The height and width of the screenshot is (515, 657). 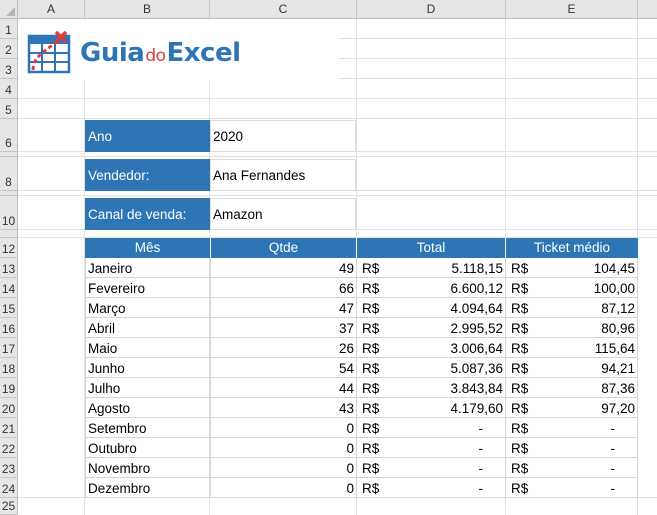 I want to click on table-row: Abril 37 R$ 2.995,52 R$ 80,96, so click(x=361, y=328).